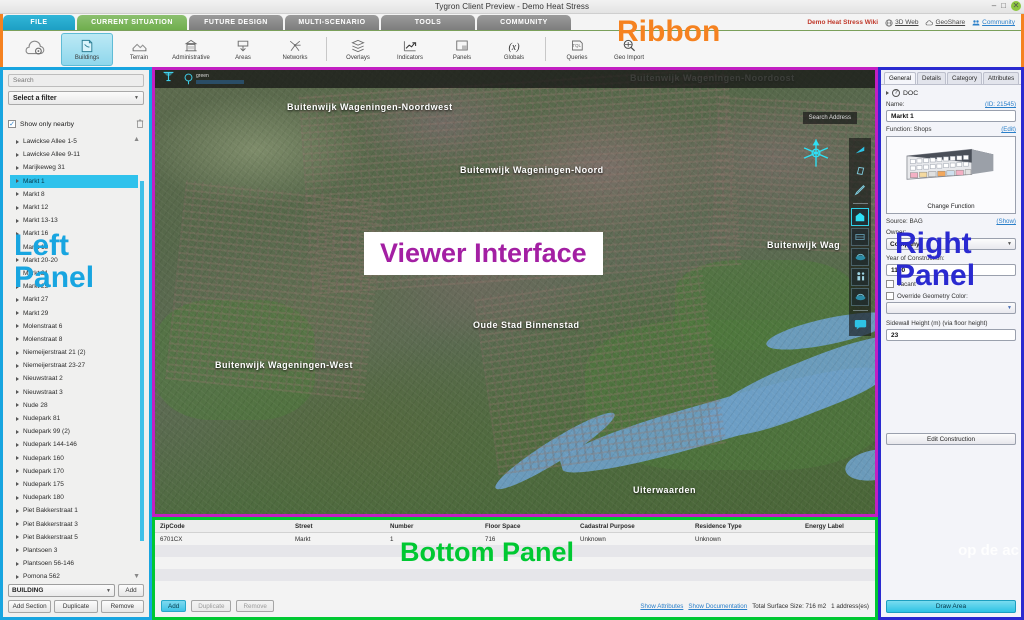  Describe the element at coordinates (358, 49) in the screenshot. I see `ribbon-item-overlays: Overlays` at that location.